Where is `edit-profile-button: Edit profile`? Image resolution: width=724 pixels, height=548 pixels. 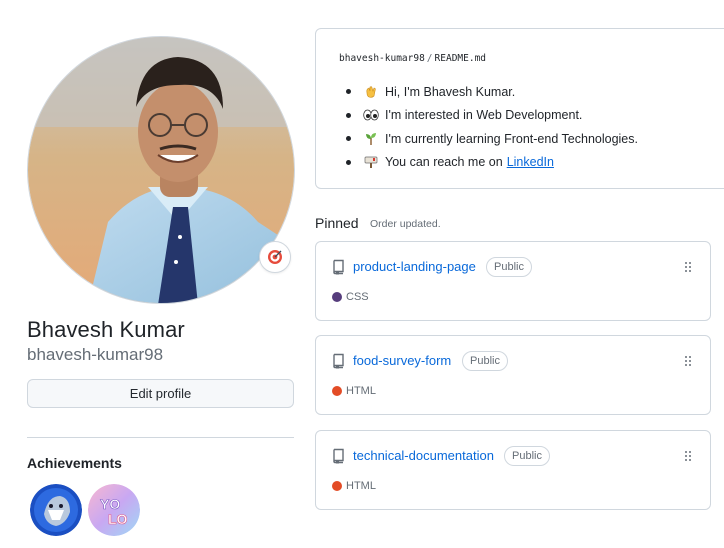
edit-profile-button: Edit profile is located at coordinates (160, 393).